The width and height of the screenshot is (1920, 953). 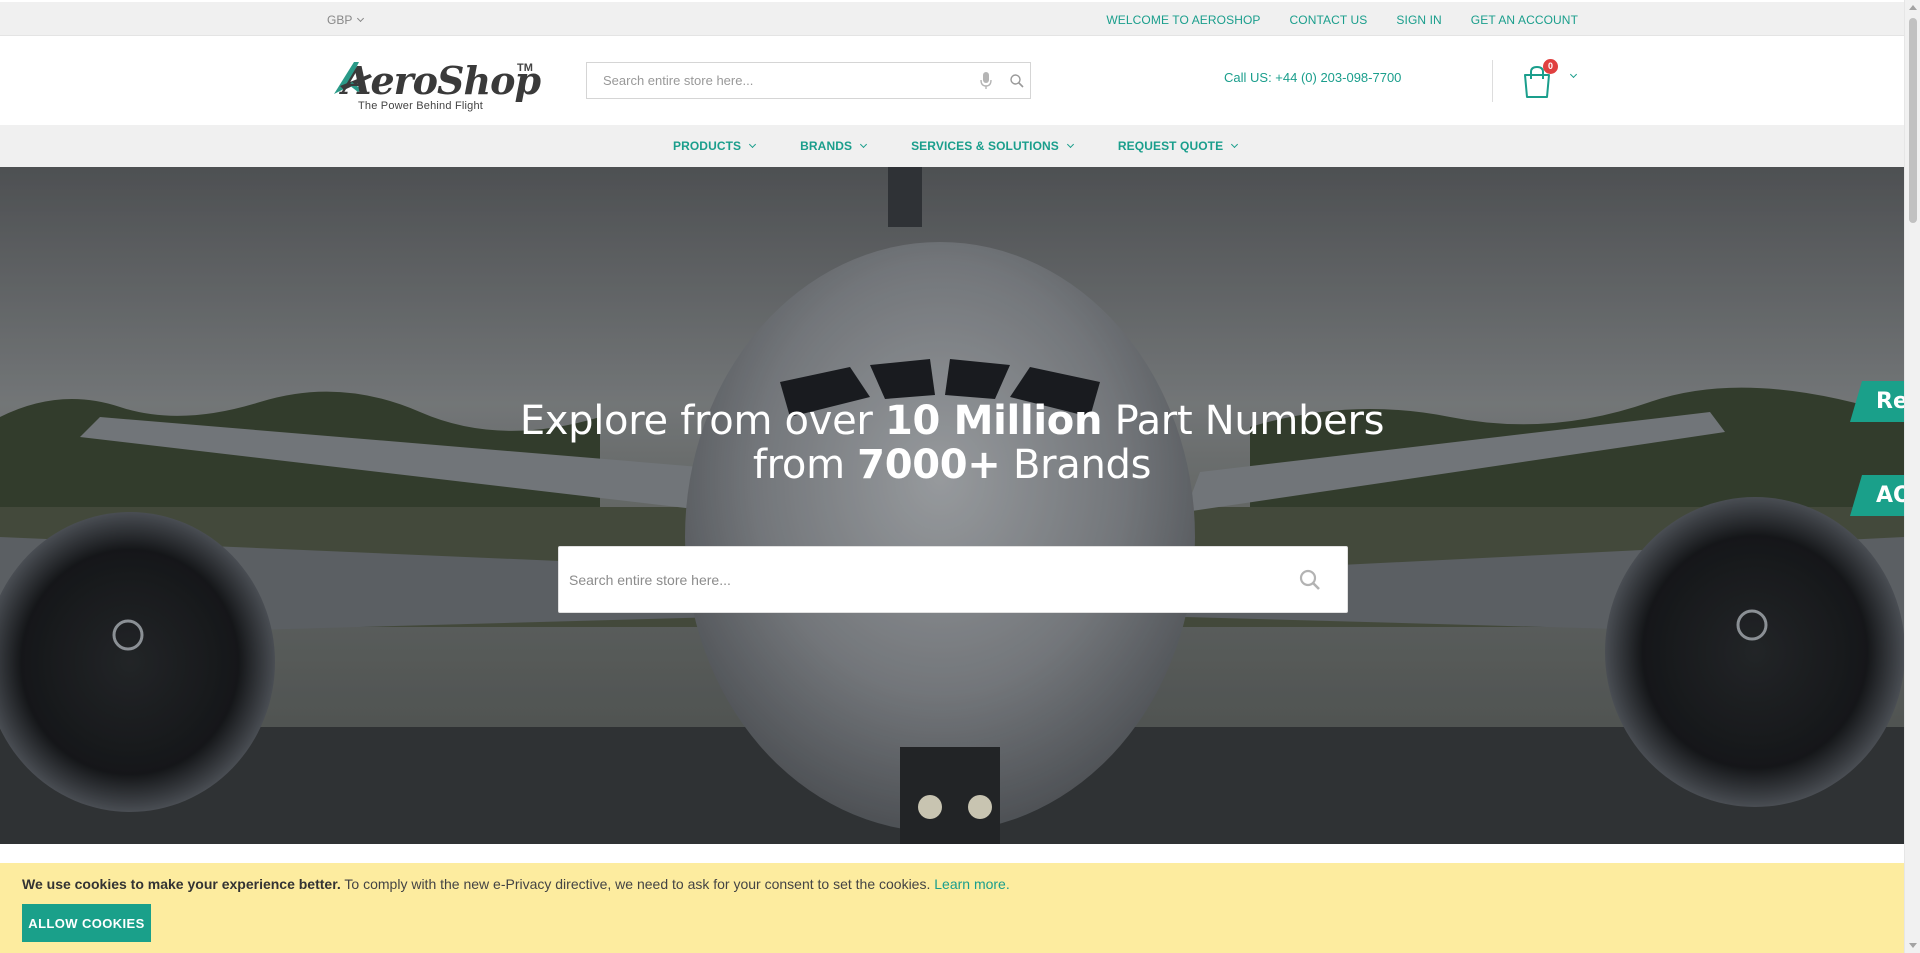 What do you see at coordinates (86, 923) in the screenshot?
I see `allow-cookies-button: ALLOW COOKIES` at bounding box center [86, 923].